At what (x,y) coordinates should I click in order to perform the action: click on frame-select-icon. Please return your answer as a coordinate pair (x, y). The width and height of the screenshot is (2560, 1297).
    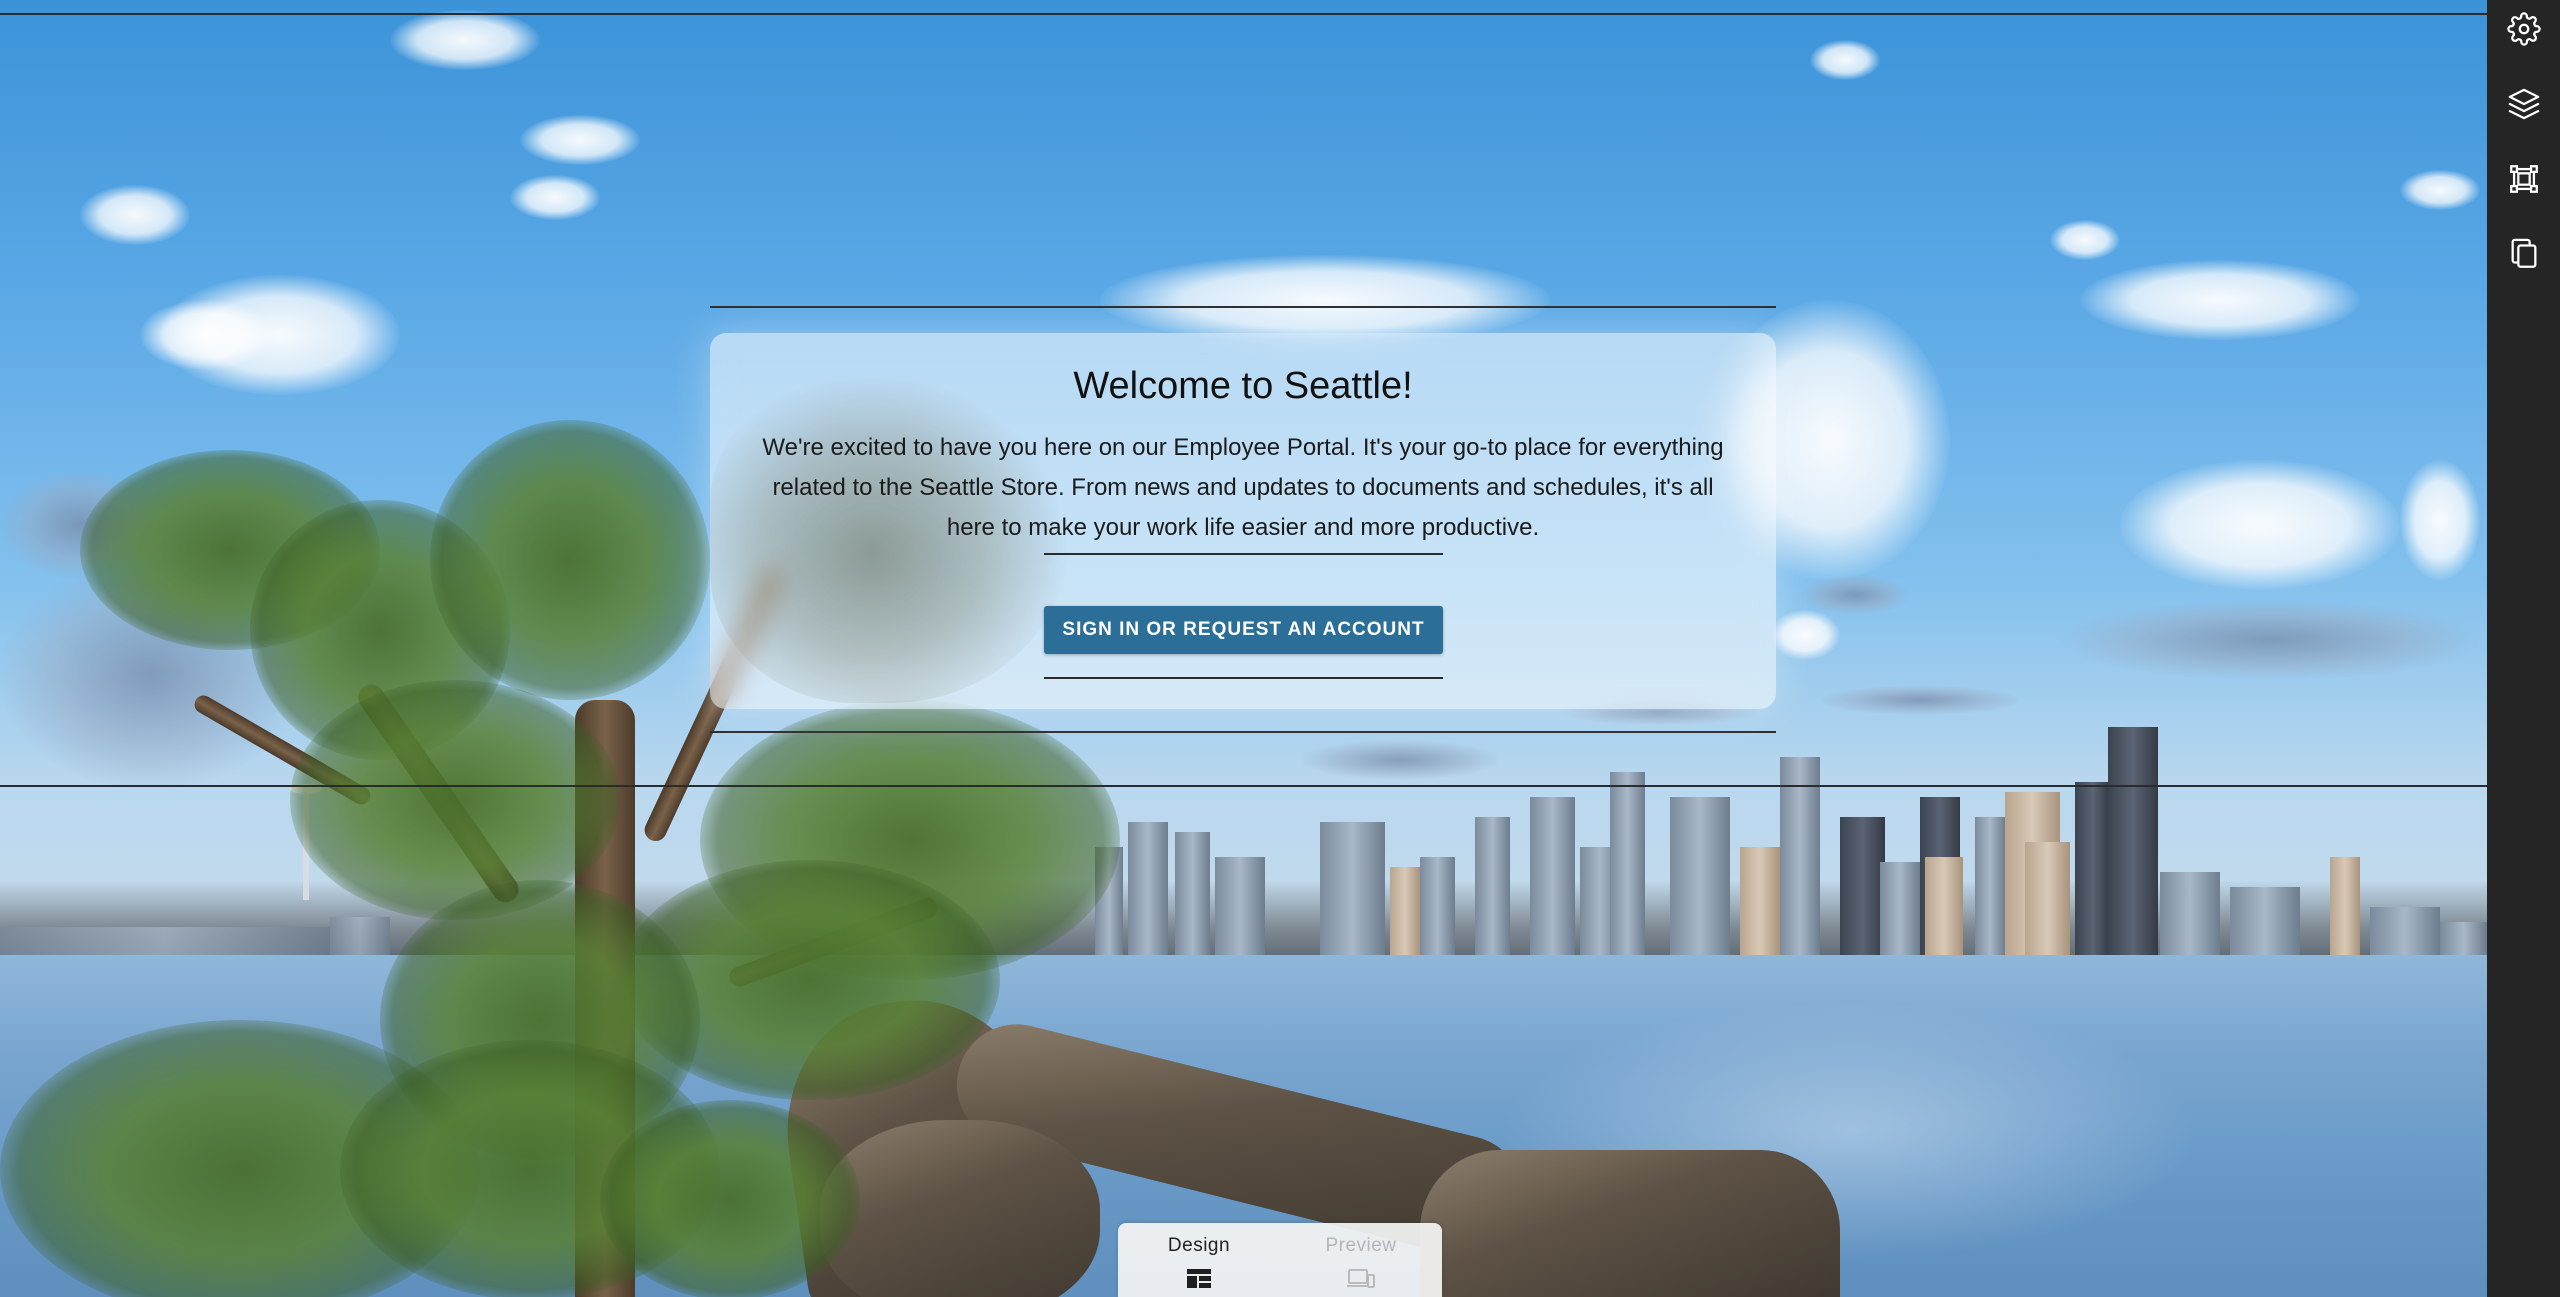
    Looking at the image, I should click on (2524, 179).